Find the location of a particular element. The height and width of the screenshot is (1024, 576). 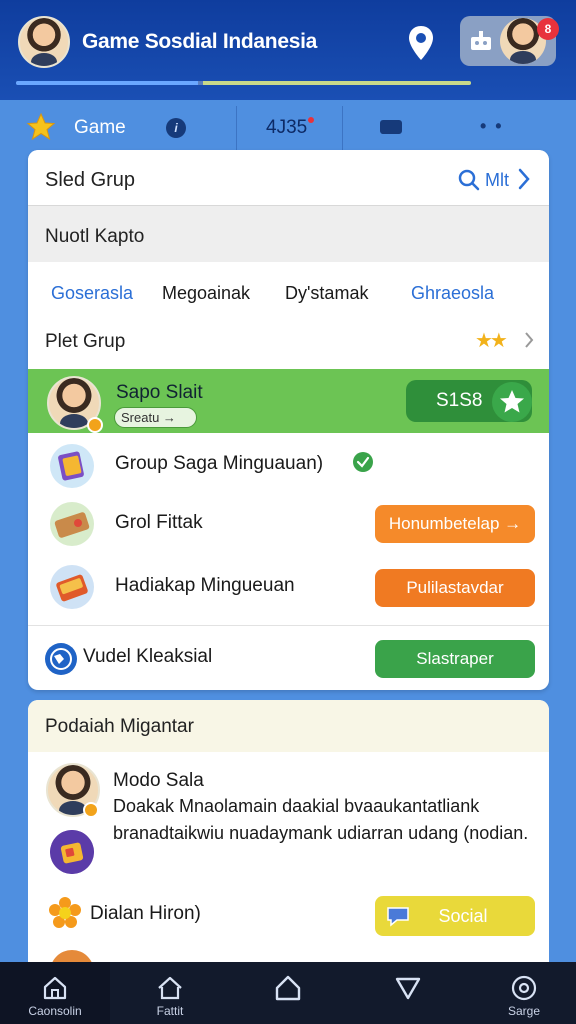

nav-home-outline is located at coordinates (288, 993).